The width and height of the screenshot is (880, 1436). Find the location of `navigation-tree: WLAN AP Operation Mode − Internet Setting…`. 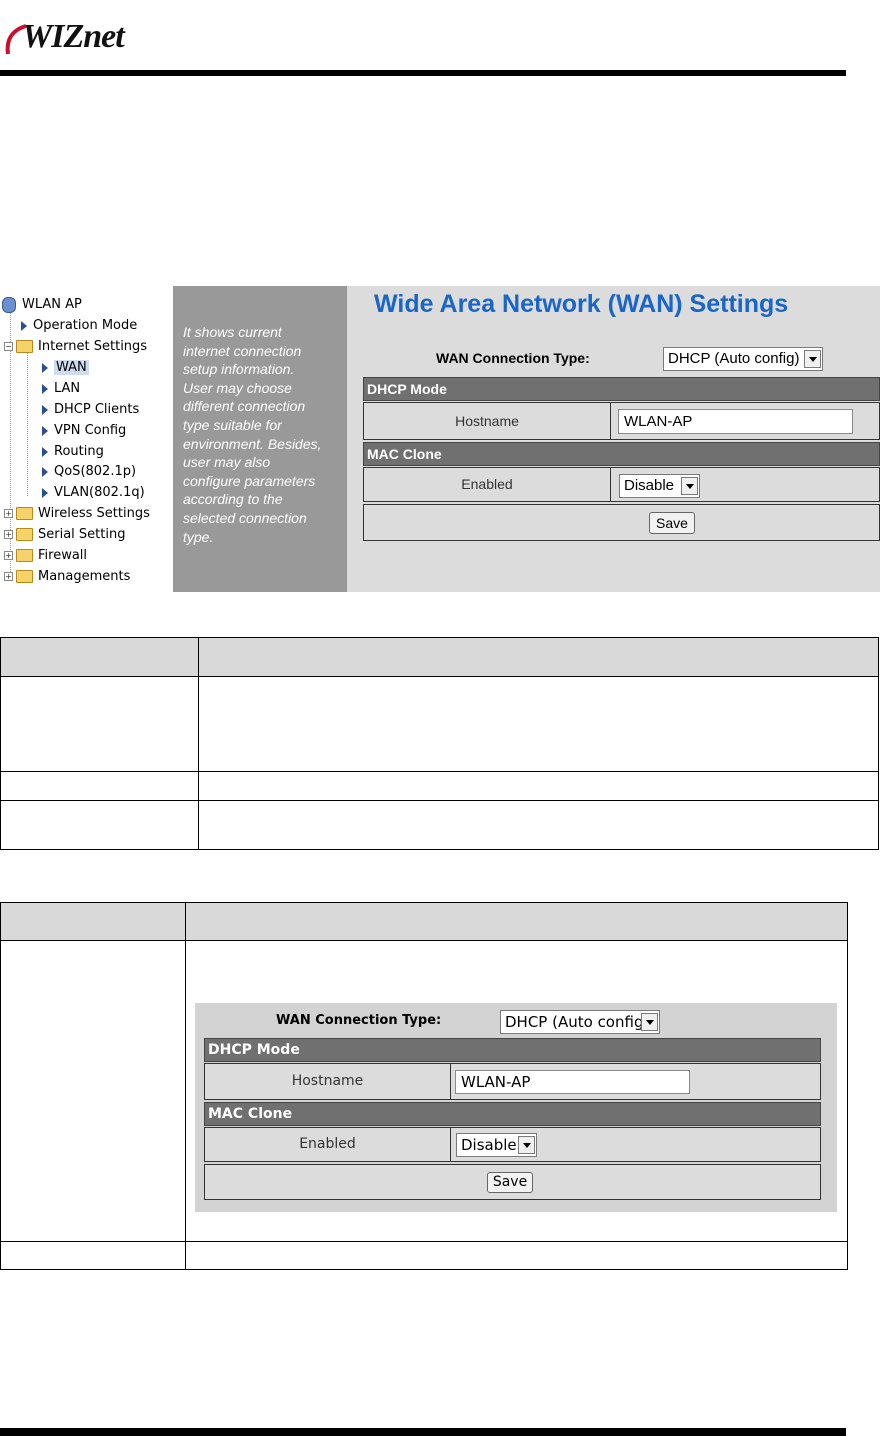

navigation-tree: WLAN AP Operation Mode − Internet Setting… is located at coordinates (86, 439).